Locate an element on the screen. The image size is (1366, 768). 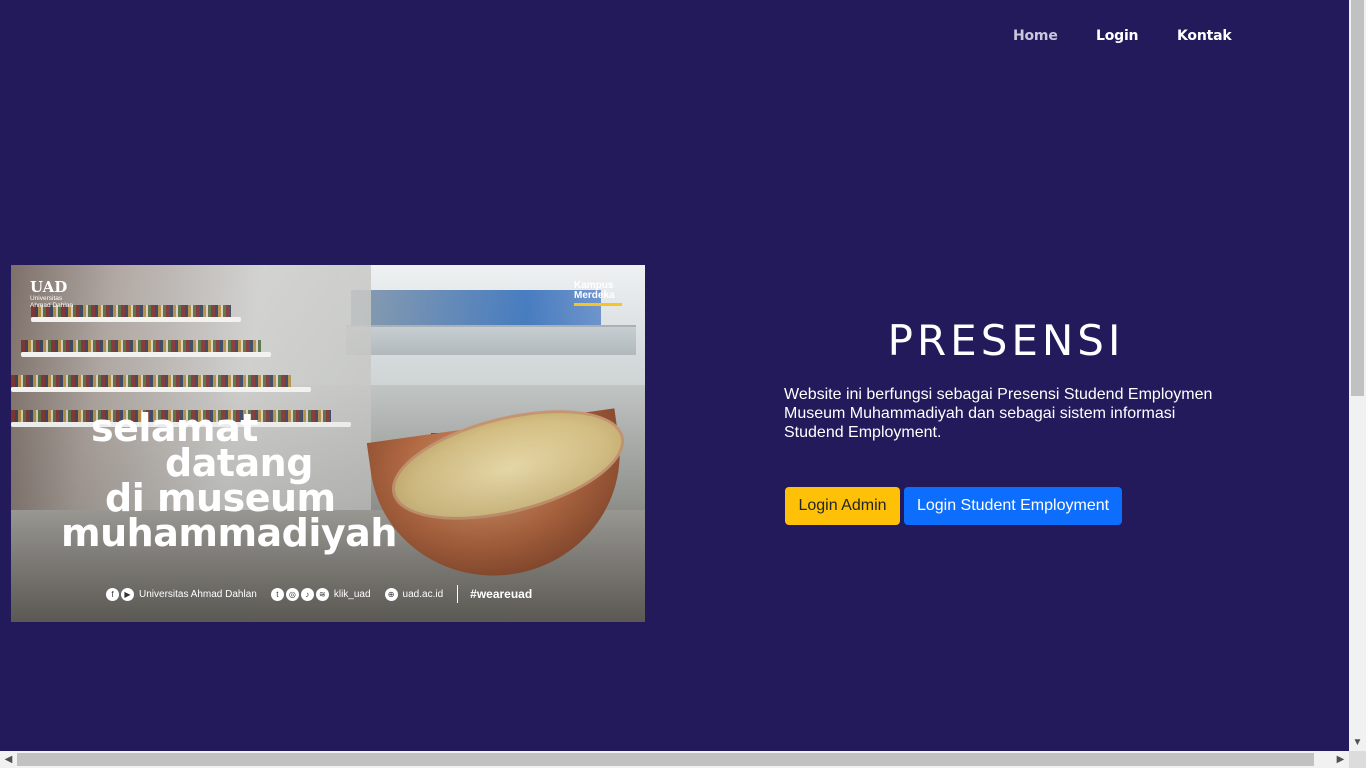
uad-logo: UAD Universitas Ahmad Dahlan is located at coordinates (51, 293).